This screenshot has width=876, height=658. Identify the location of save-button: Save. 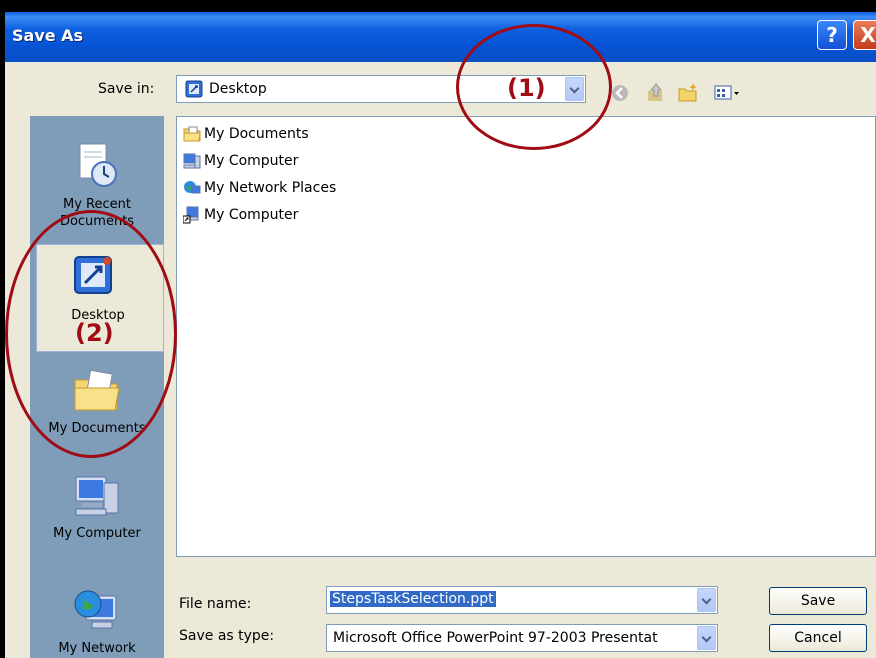
(818, 601).